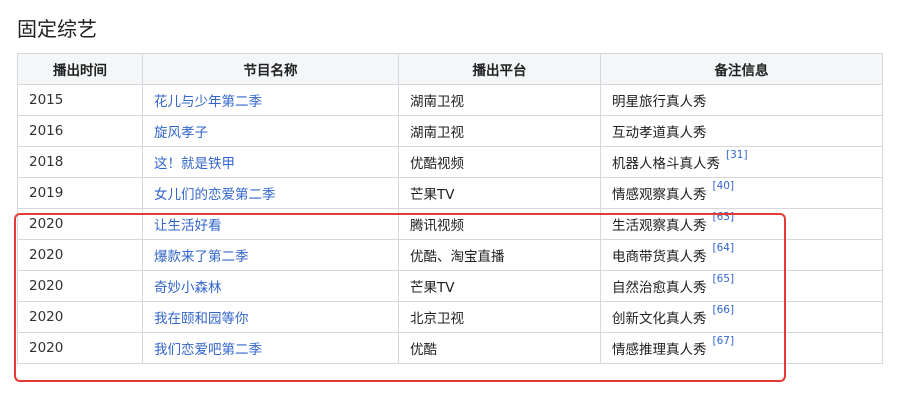 The width and height of the screenshot is (912, 401). I want to click on cell-show-name: 花儿与少年第二季, so click(270, 100).